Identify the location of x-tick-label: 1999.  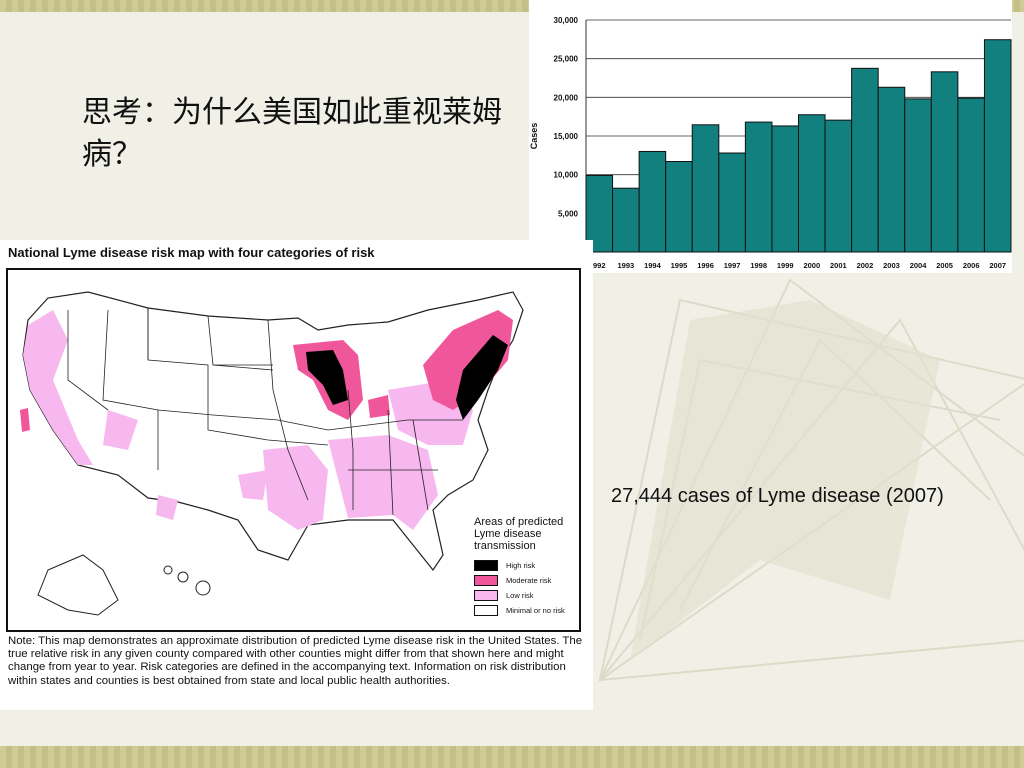
(785, 265).